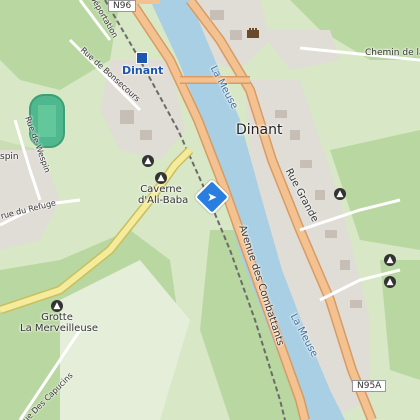 Image resolution: width=420 pixels, height=420 pixels. I want to click on poi-label-line2: d'Ali-Baba, so click(163, 200).